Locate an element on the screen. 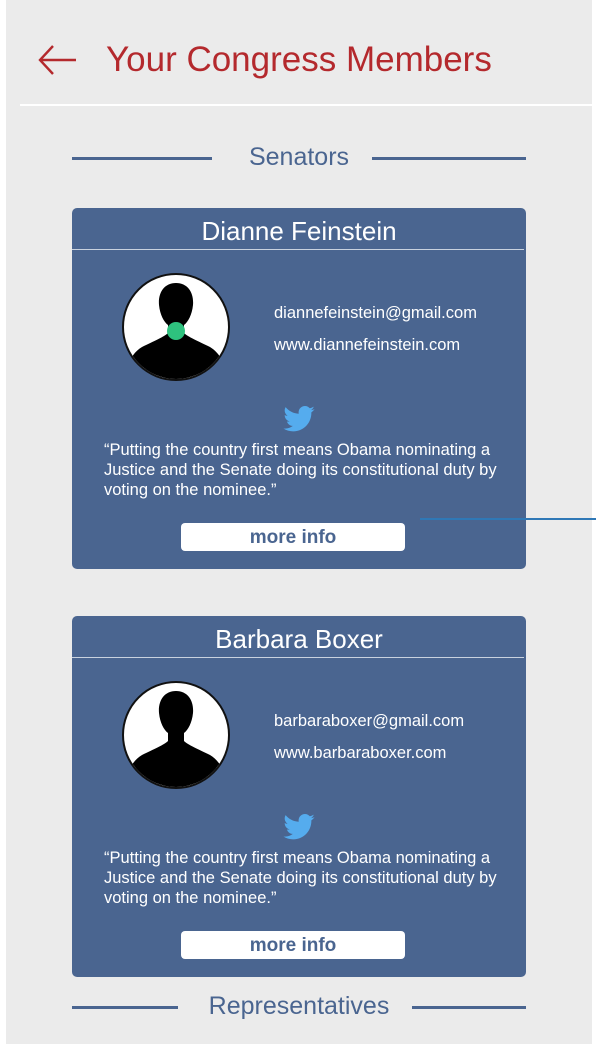  section-heading-representatives: Representatives is located at coordinates (299, 1007).